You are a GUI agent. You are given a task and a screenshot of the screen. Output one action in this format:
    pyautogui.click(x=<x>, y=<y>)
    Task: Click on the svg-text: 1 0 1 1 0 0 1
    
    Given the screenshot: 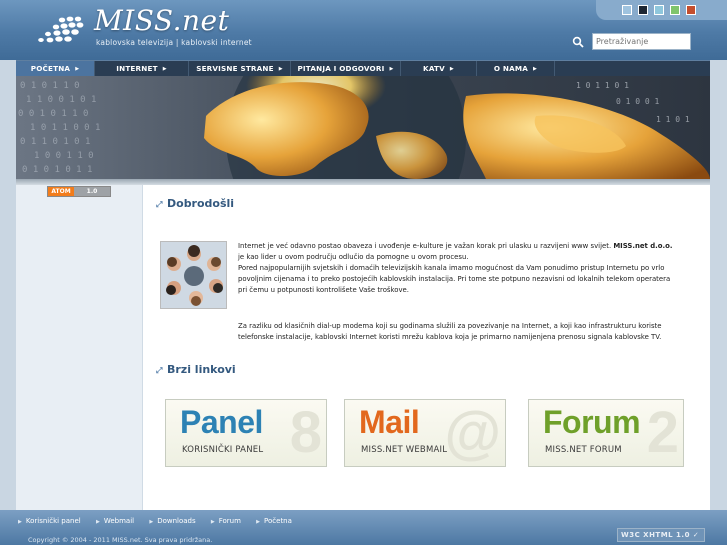 What is the action you would take?
    pyautogui.click(x=65, y=128)
    